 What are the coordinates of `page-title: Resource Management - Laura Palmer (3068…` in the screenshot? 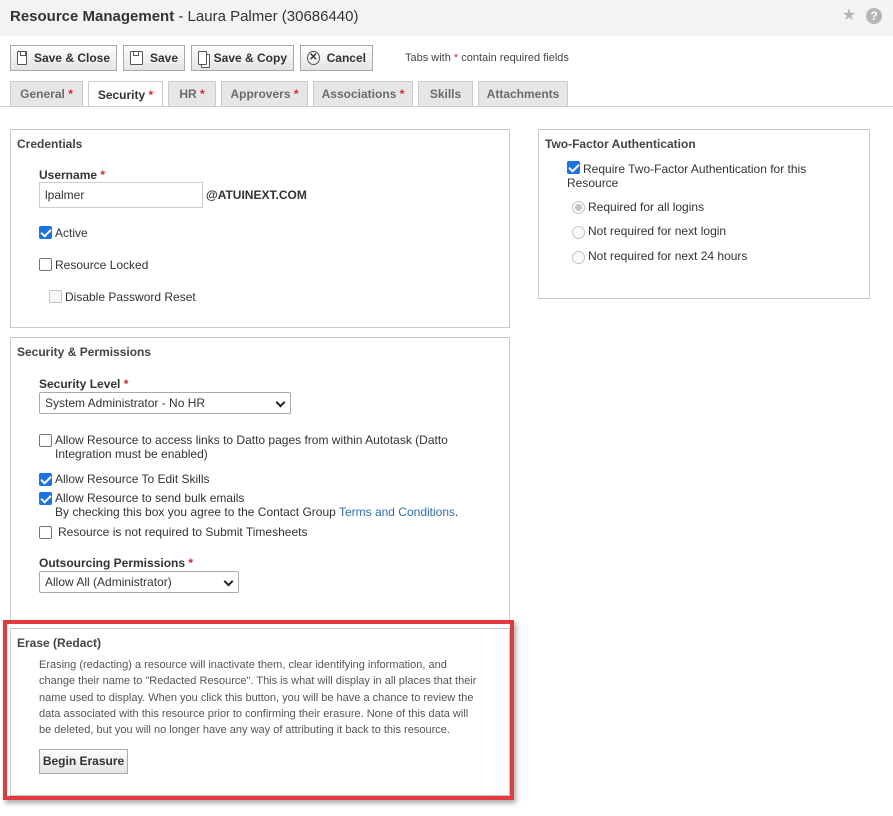 It's located at (184, 16).